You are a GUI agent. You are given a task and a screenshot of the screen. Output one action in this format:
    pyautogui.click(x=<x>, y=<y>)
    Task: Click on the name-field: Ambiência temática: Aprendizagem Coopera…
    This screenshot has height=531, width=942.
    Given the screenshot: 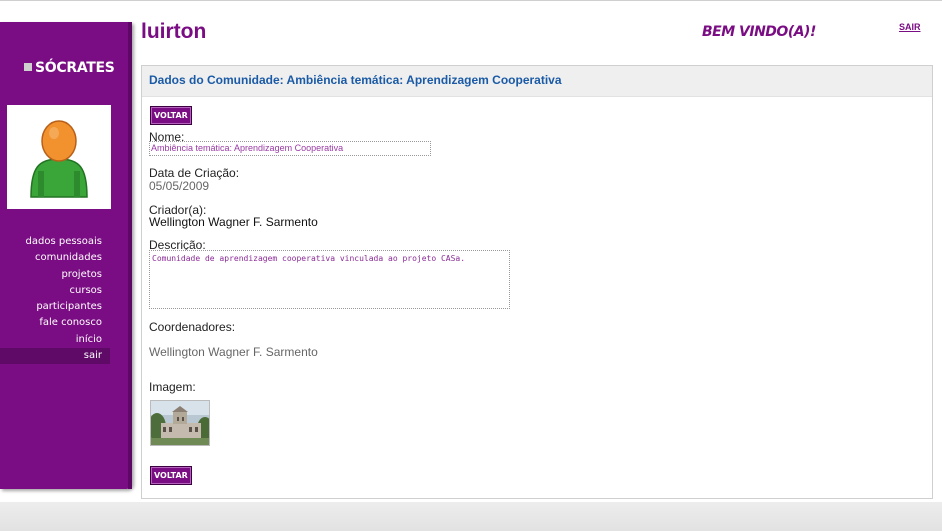 What is the action you would take?
    pyautogui.click(x=290, y=148)
    